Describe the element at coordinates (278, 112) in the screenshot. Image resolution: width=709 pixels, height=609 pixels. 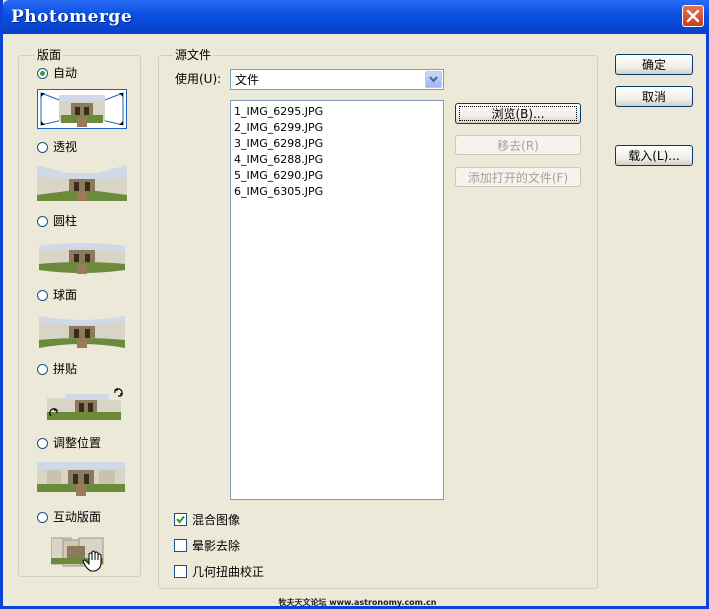
I see `list-item: 1_IMG_6295.JPG` at that location.